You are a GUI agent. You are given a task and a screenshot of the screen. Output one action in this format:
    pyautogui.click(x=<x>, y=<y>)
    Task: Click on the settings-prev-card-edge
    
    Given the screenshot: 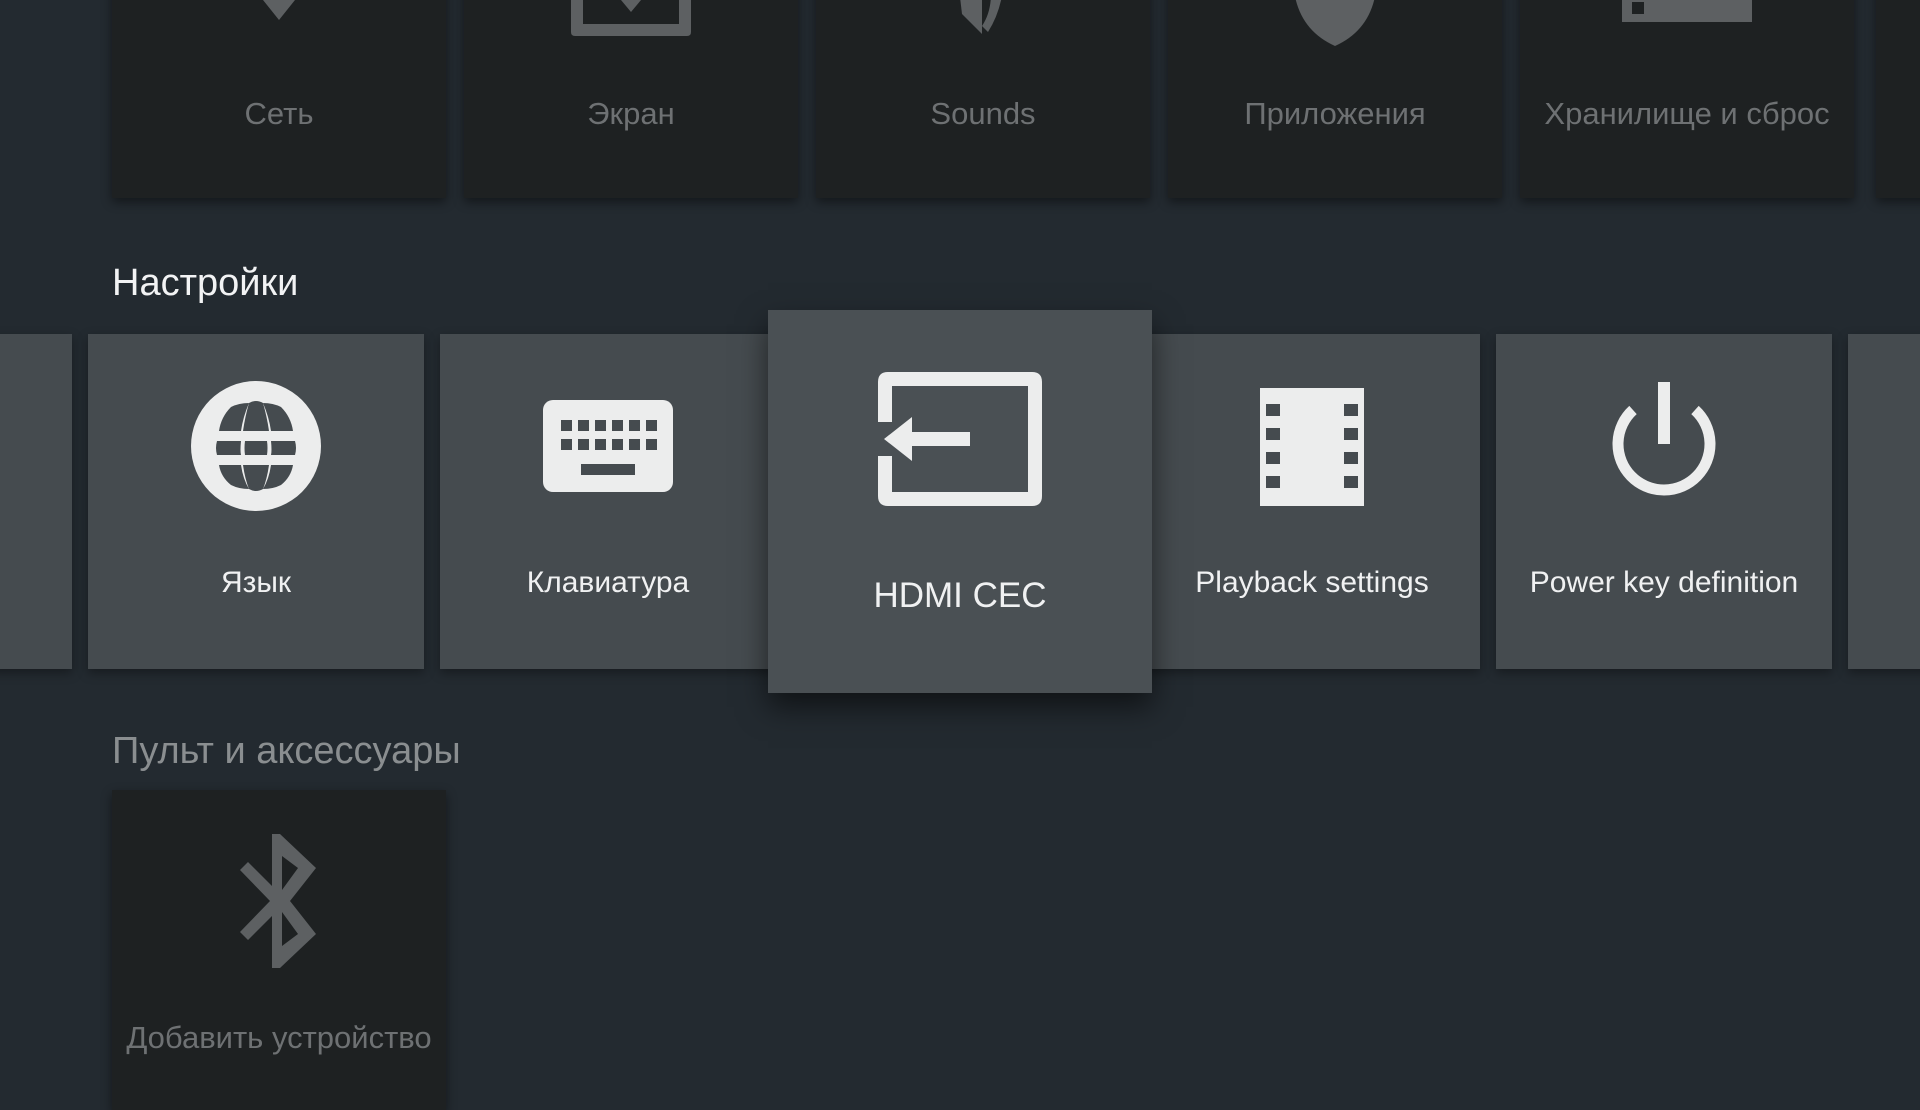 What is the action you would take?
    pyautogui.click(x=36, y=501)
    